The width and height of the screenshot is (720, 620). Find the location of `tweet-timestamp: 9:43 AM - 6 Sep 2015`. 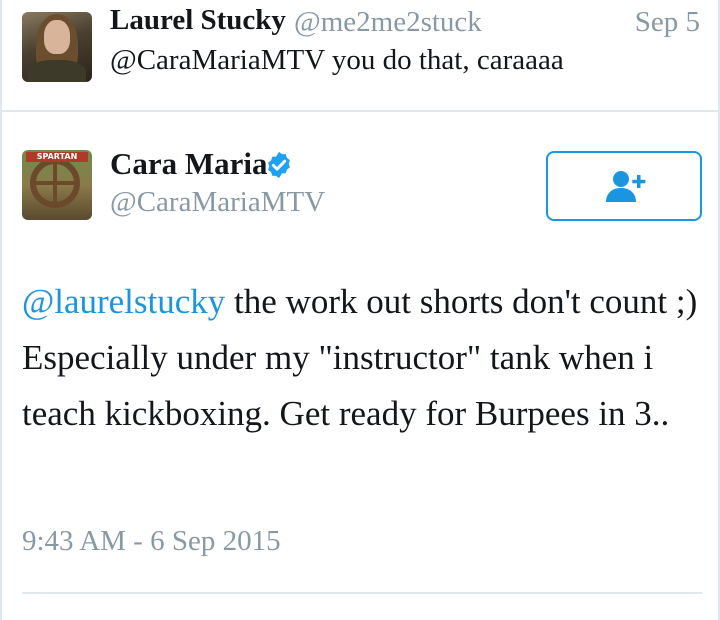

tweet-timestamp: 9:43 AM - 6 Sep 2015 is located at coordinates (151, 541).